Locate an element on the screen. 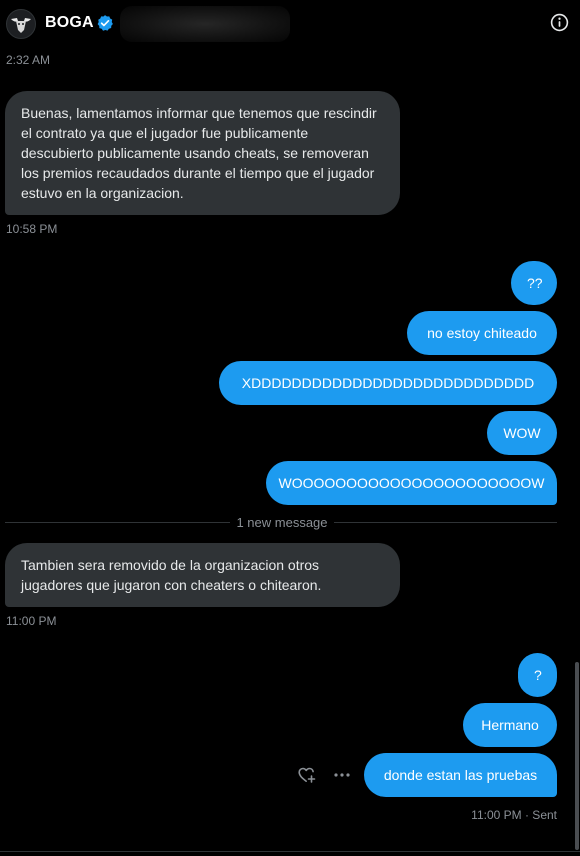 The image size is (580, 856). timestamp-sent: 11:00 PM · Sent is located at coordinates (514, 815).